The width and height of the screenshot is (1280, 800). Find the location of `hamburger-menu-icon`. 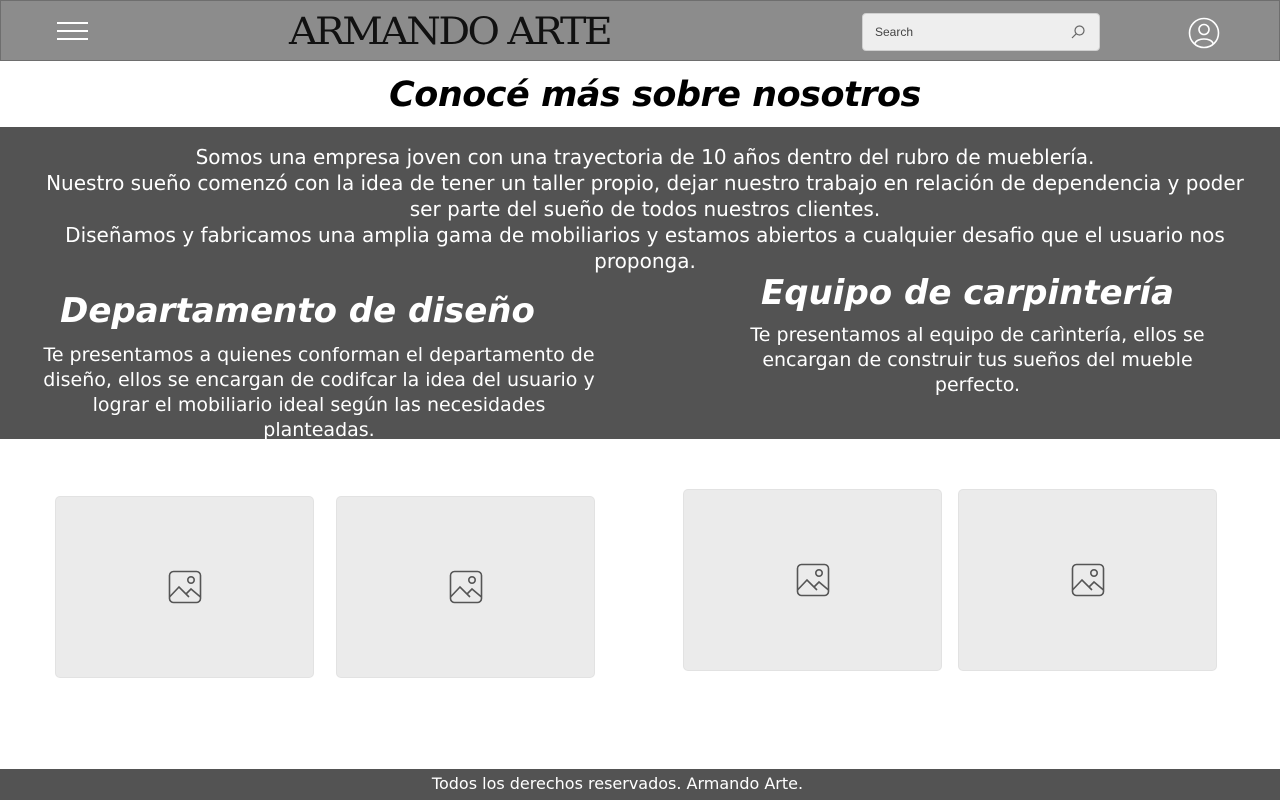

hamburger-menu-icon is located at coordinates (72, 31).